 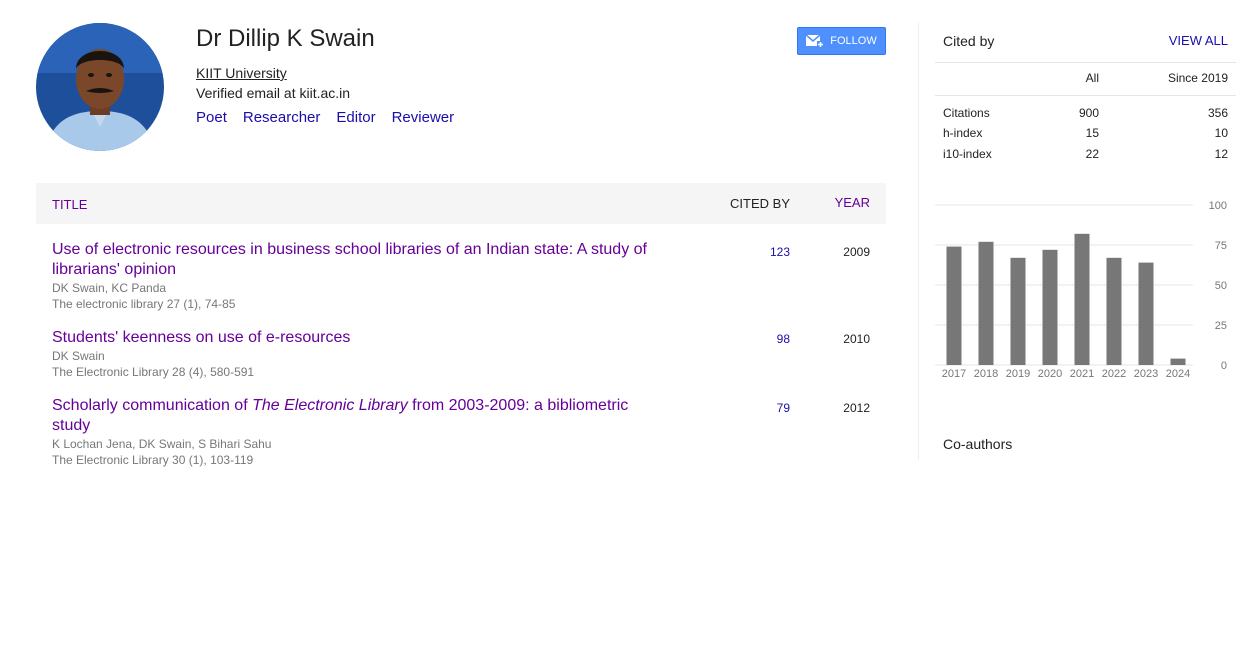 I want to click on chart-bar-2019, so click(x=1018, y=311).